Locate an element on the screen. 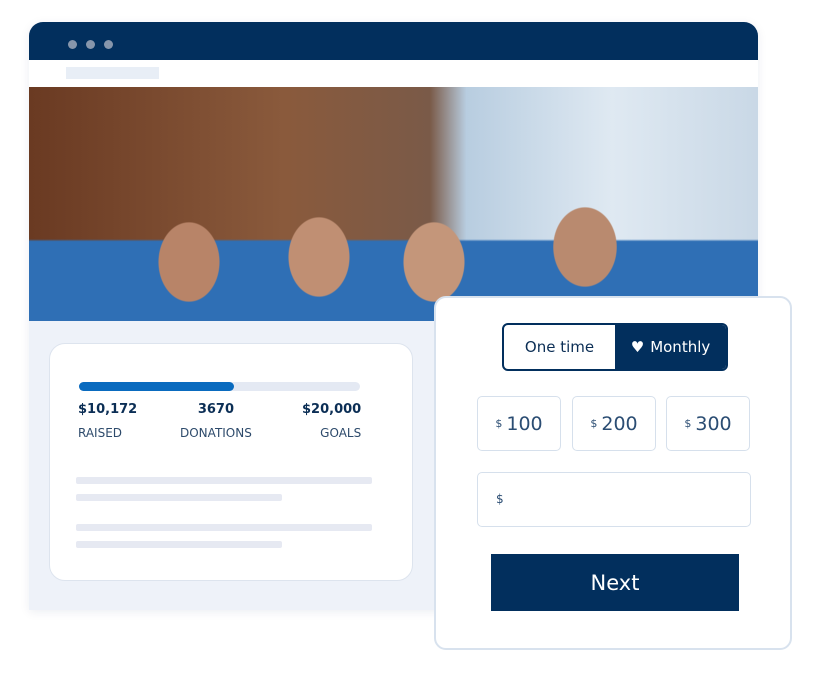 The width and height of the screenshot is (839, 700). amount-option-200: $200 is located at coordinates (614, 423).